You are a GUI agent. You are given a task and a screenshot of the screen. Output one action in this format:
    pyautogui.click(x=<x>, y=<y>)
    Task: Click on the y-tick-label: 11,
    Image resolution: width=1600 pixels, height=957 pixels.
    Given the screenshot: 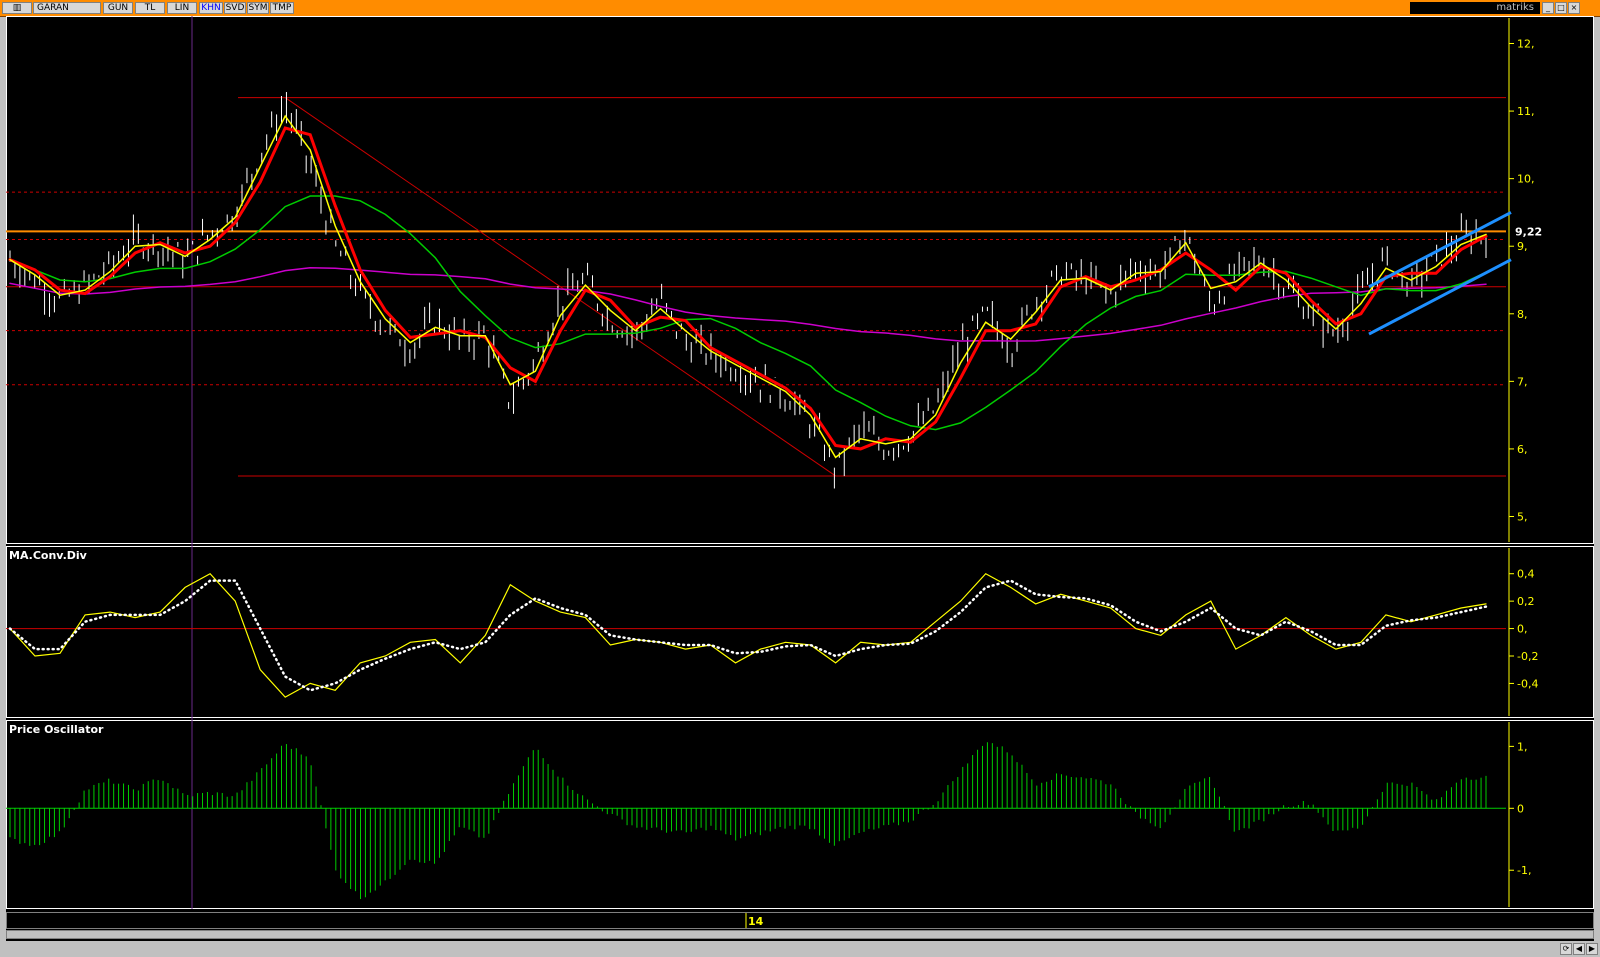 What is the action you would take?
    pyautogui.click(x=1526, y=111)
    